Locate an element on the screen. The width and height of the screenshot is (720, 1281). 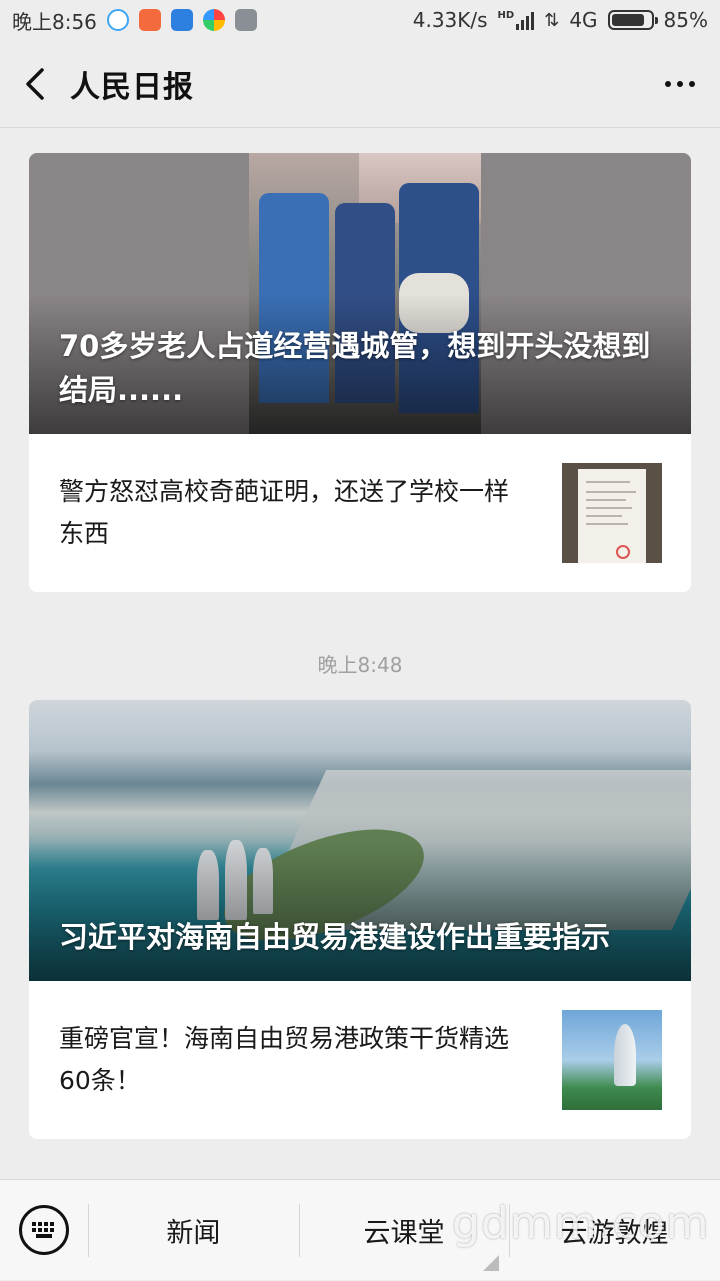
back-button is located at coordinates (35, 84).